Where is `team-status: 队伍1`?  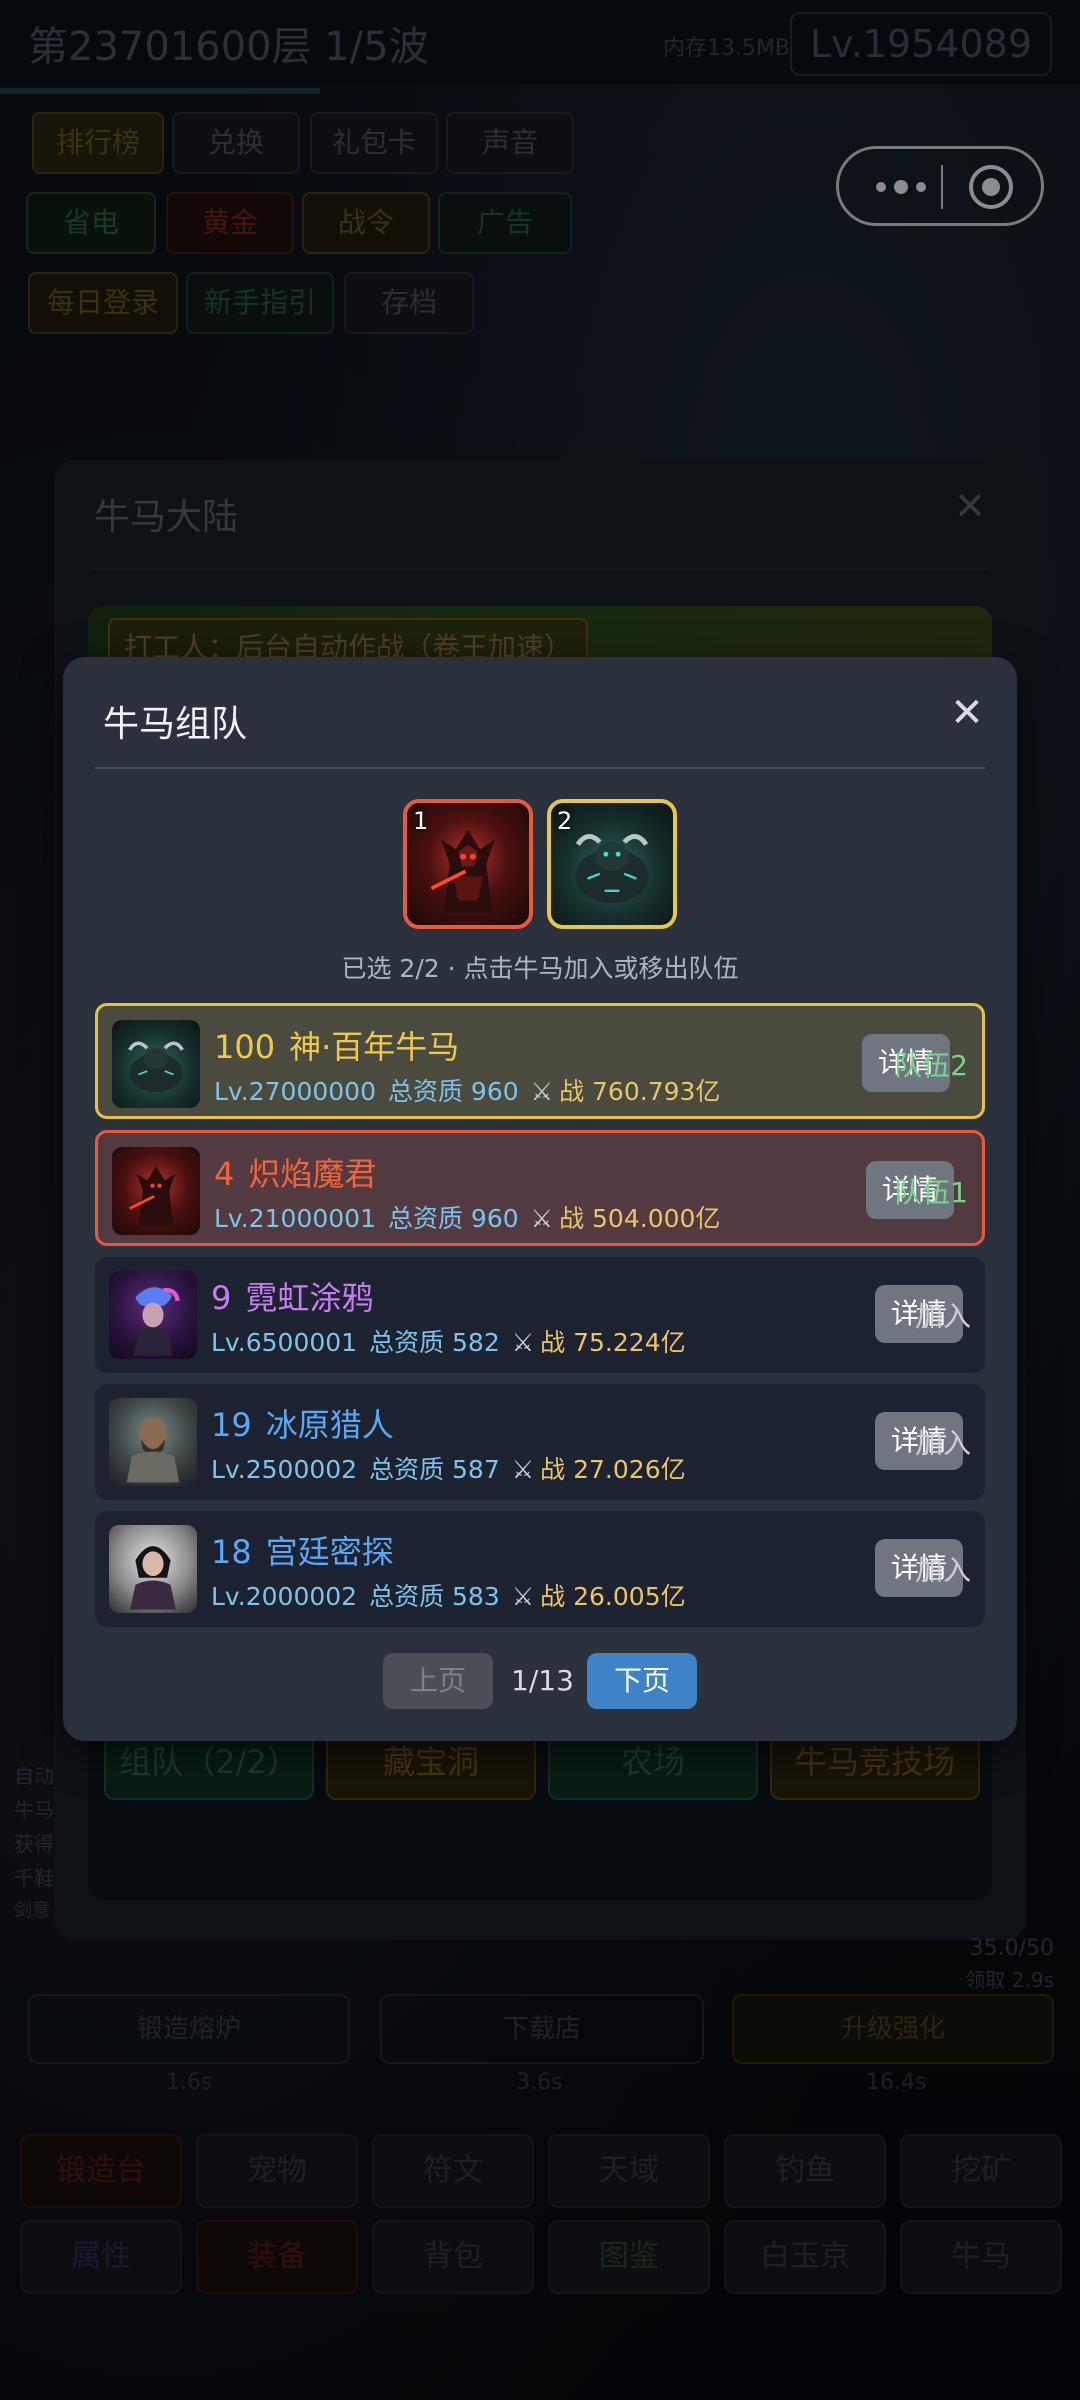
team-status: 队伍1 is located at coordinates (931, 1191).